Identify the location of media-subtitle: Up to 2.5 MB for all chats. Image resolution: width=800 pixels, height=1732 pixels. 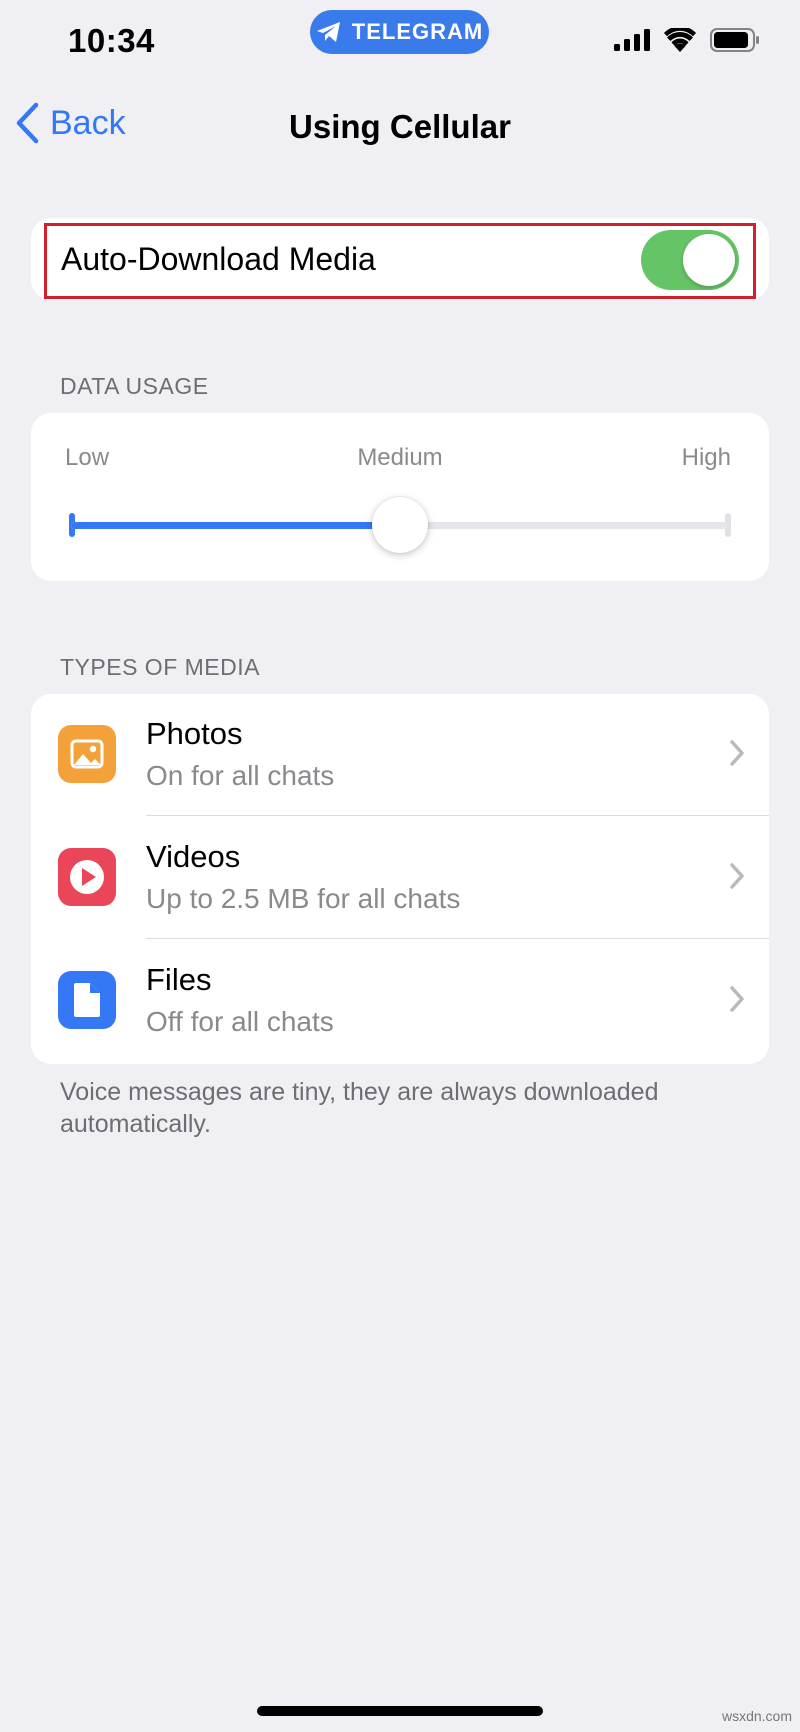
(303, 898).